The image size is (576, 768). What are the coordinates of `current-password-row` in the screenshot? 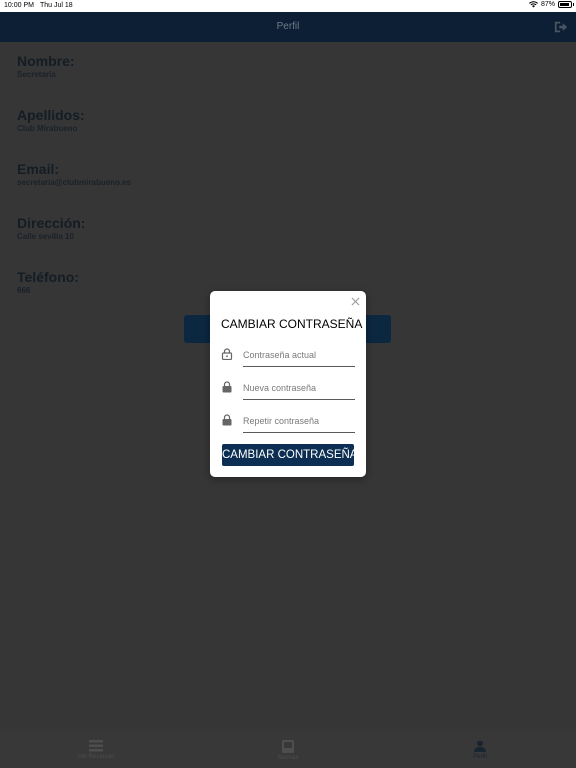 It's located at (288, 357).